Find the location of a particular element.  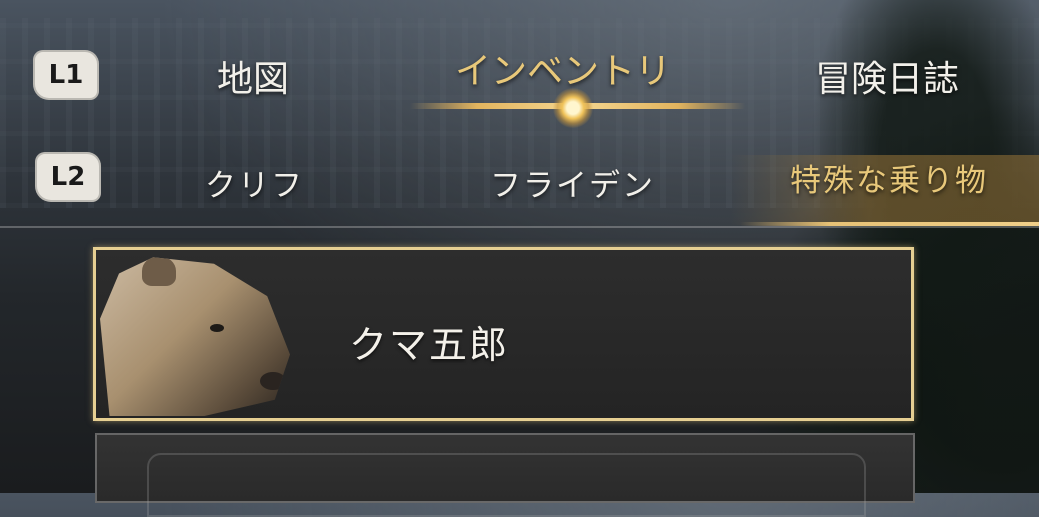

tab-adventure-log: 冒険日誌 is located at coordinates (887, 76).